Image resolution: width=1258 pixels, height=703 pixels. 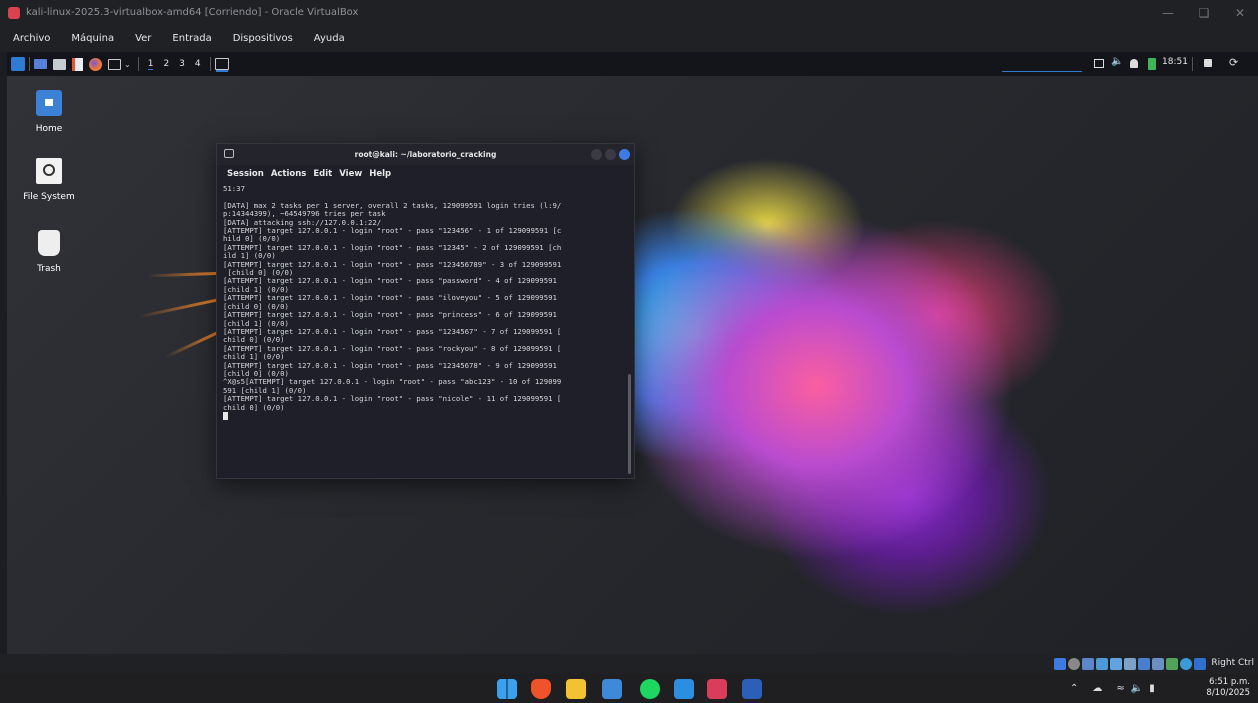 I want to click on virtualbox-app-icon, so click(x=612, y=689).